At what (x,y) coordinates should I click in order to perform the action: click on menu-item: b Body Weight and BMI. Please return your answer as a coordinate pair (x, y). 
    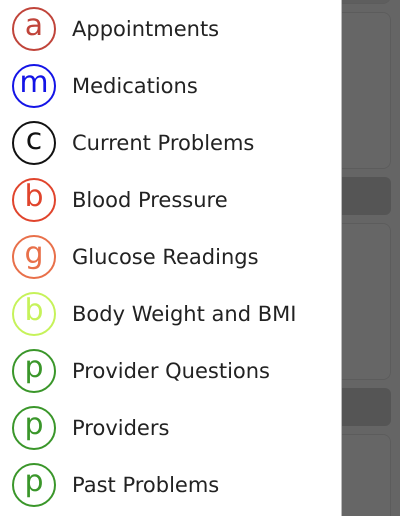
    Looking at the image, I should click on (170, 313).